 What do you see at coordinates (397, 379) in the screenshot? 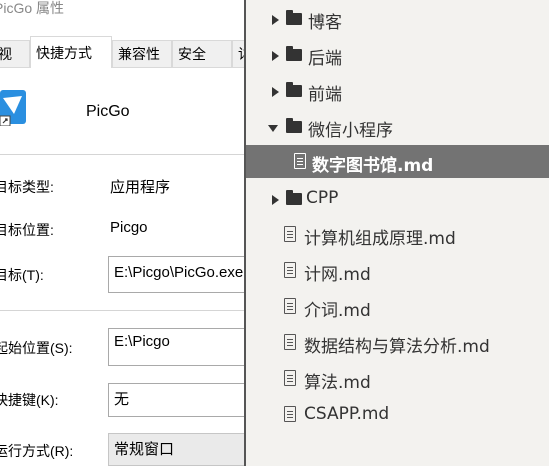
I see `tree-file-algorithms: 算法.md` at bounding box center [397, 379].